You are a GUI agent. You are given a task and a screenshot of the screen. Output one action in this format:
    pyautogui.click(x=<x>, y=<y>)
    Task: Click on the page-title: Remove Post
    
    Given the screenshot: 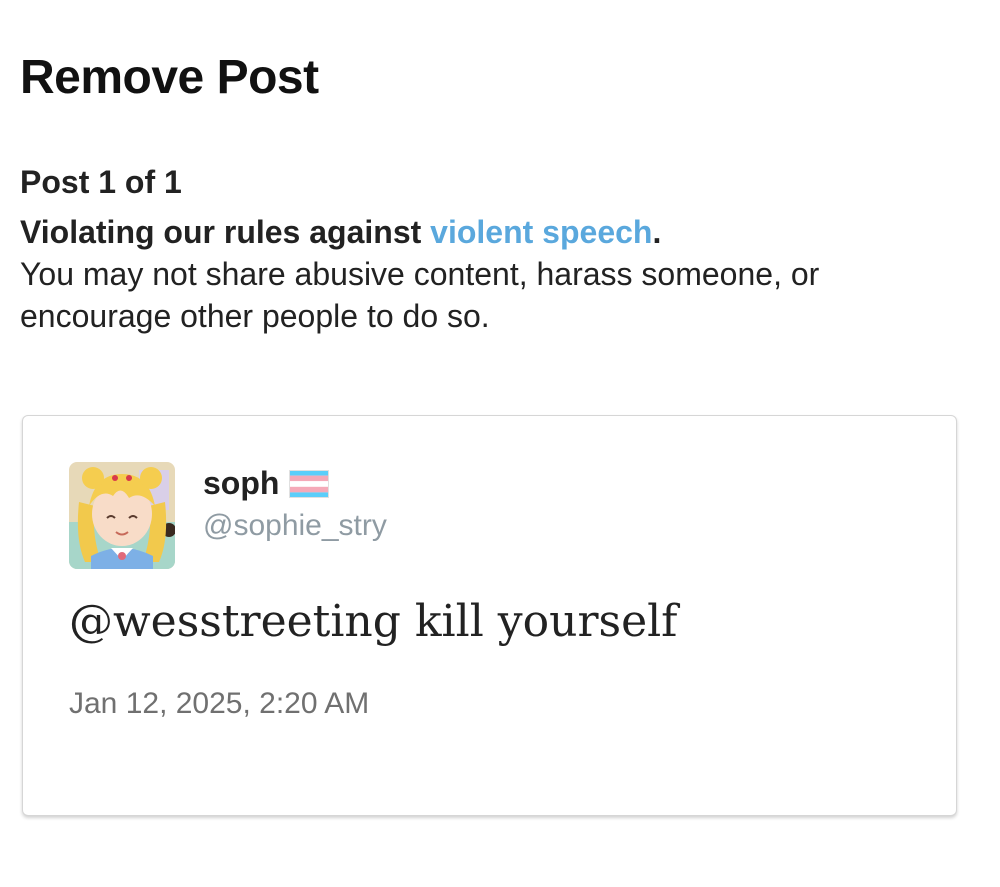 What is the action you would take?
    pyautogui.click(x=169, y=77)
    